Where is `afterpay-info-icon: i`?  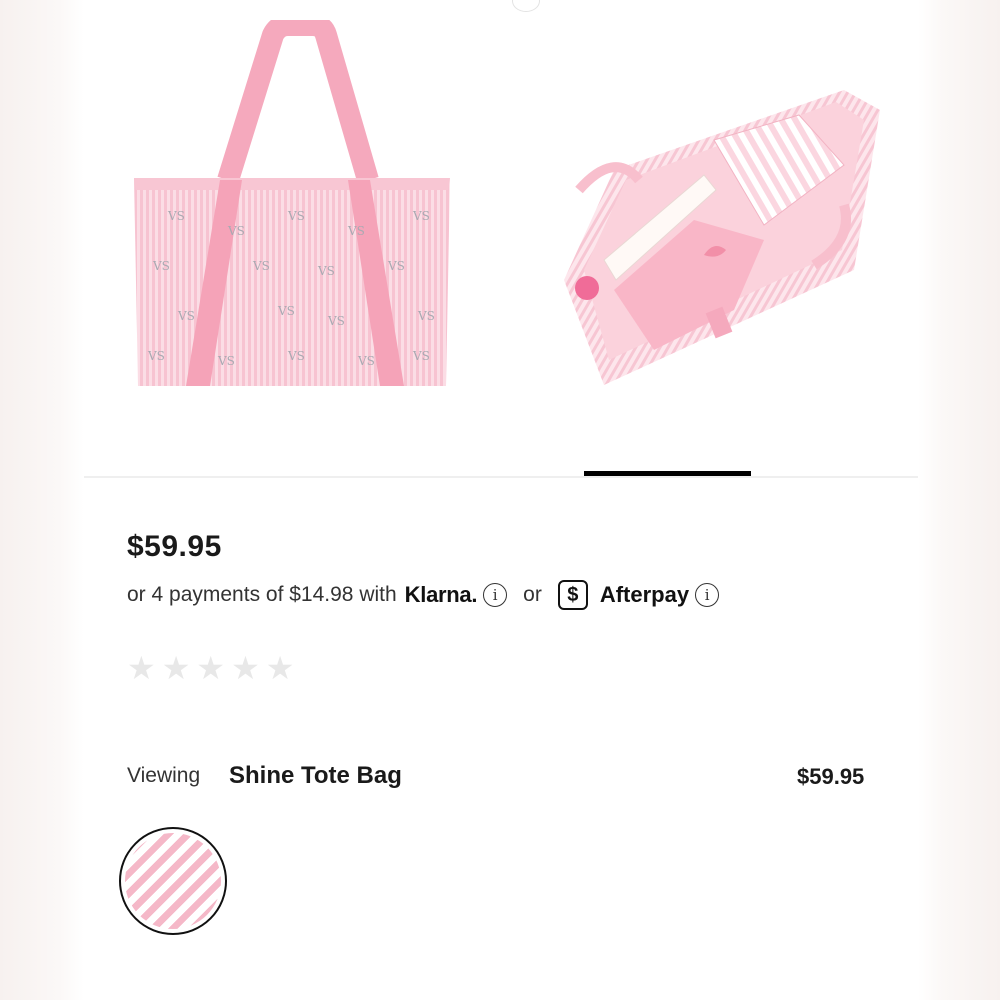
afterpay-info-icon: i is located at coordinates (707, 595).